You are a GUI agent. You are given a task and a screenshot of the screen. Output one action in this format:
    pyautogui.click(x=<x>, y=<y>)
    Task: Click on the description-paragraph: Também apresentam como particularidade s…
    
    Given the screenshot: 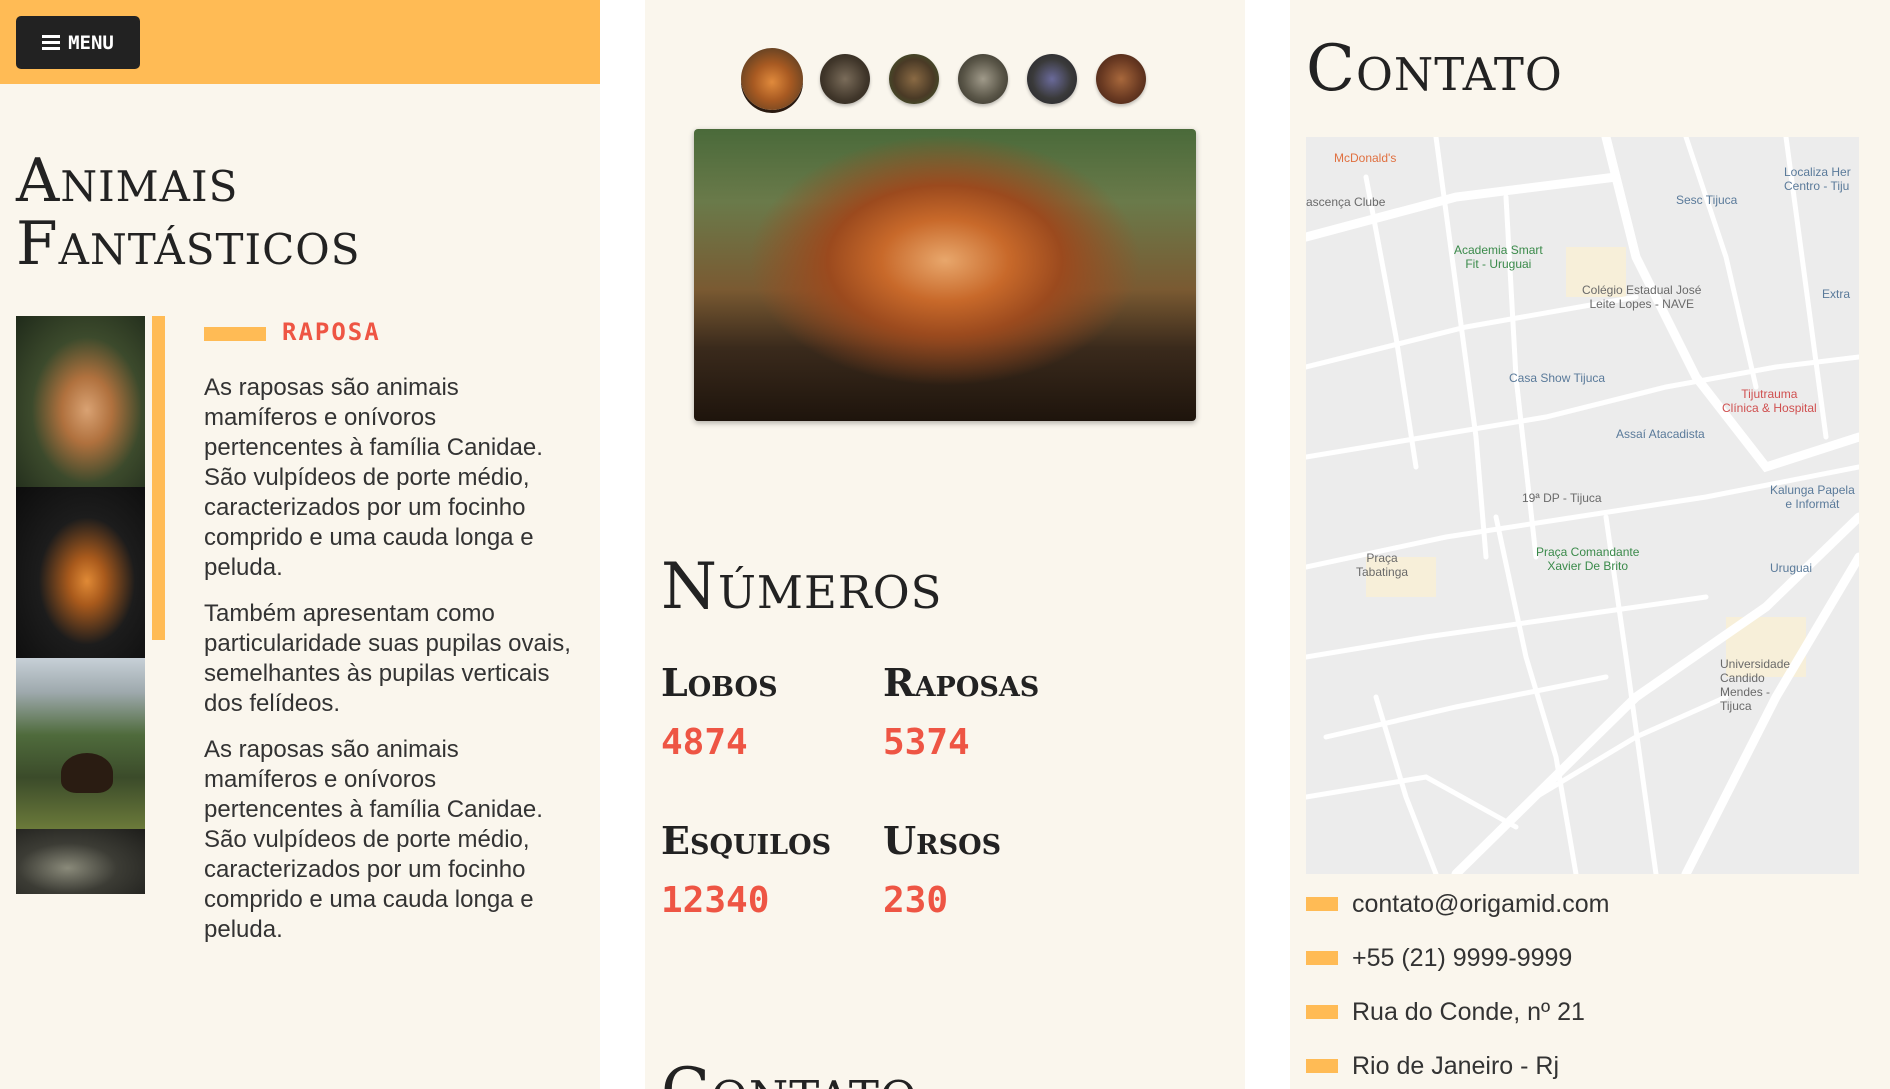 What is the action you would take?
    pyautogui.click(x=387, y=658)
    